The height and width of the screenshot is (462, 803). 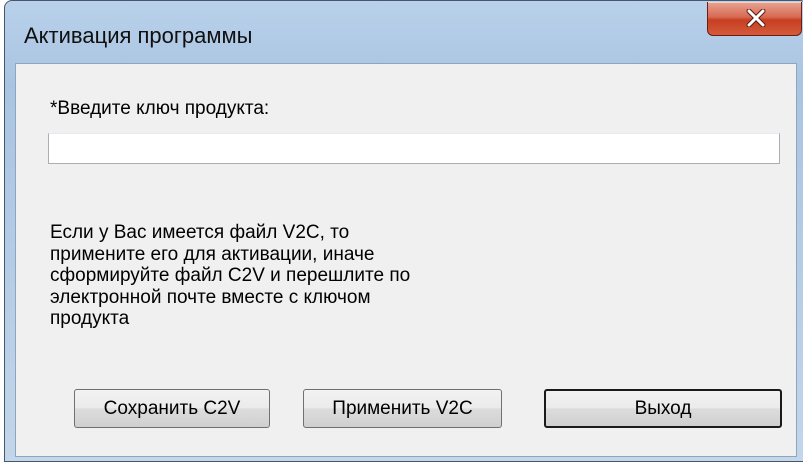 I want to click on info-line: электронной почте вместе с ключом, so click(x=210, y=297).